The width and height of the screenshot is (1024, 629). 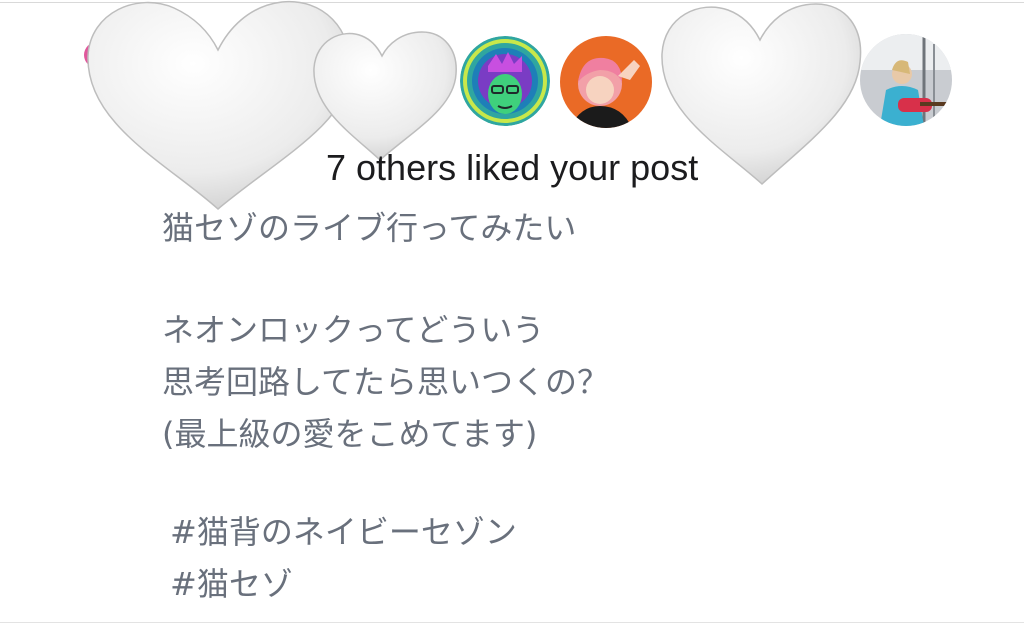 I want to click on post-line-3: 思考回路してたら思いつくの？, so click(x=386, y=382).